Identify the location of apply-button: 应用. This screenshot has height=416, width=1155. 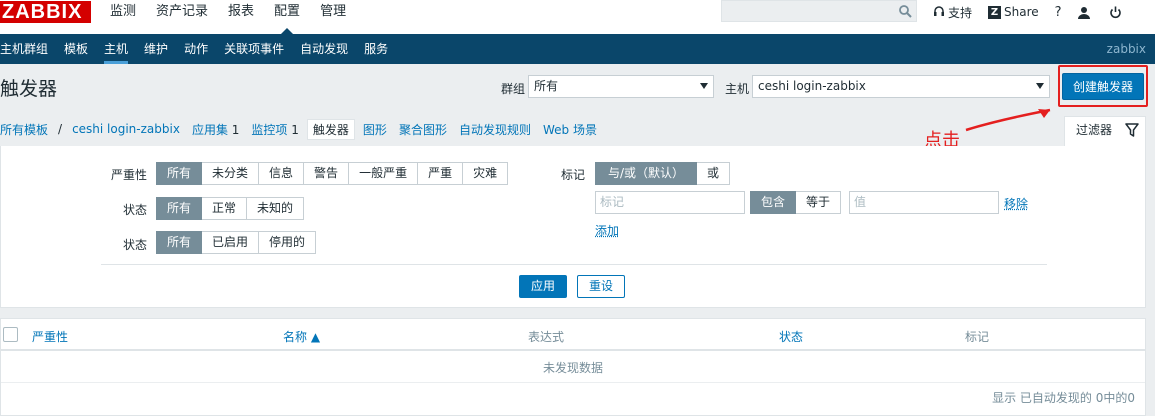
(543, 286).